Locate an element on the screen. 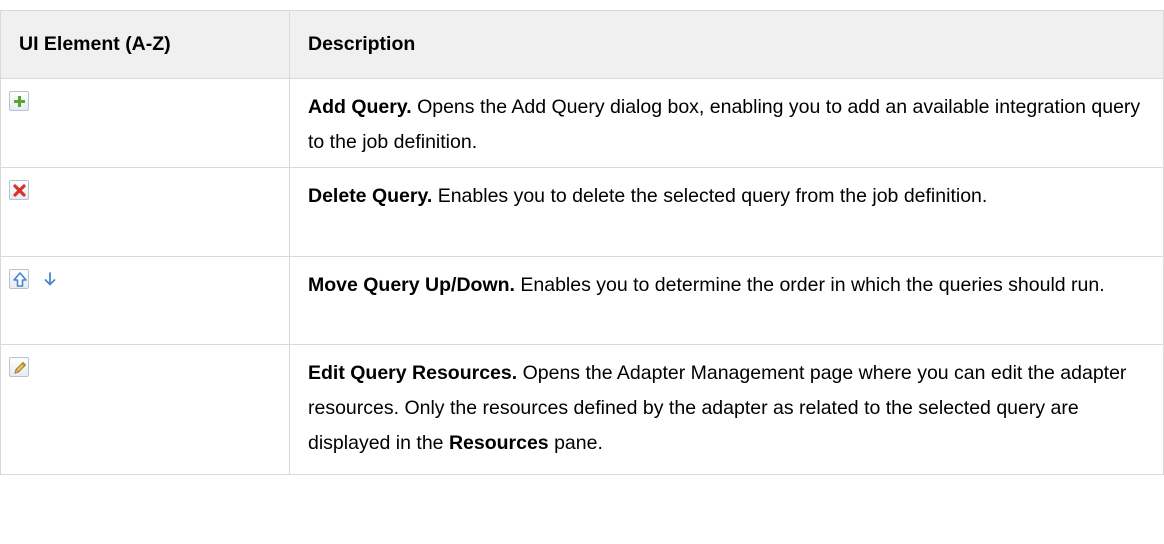 This screenshot has width=1164, height=544. term-label: Add Query. is located at coordinates (360, 107).